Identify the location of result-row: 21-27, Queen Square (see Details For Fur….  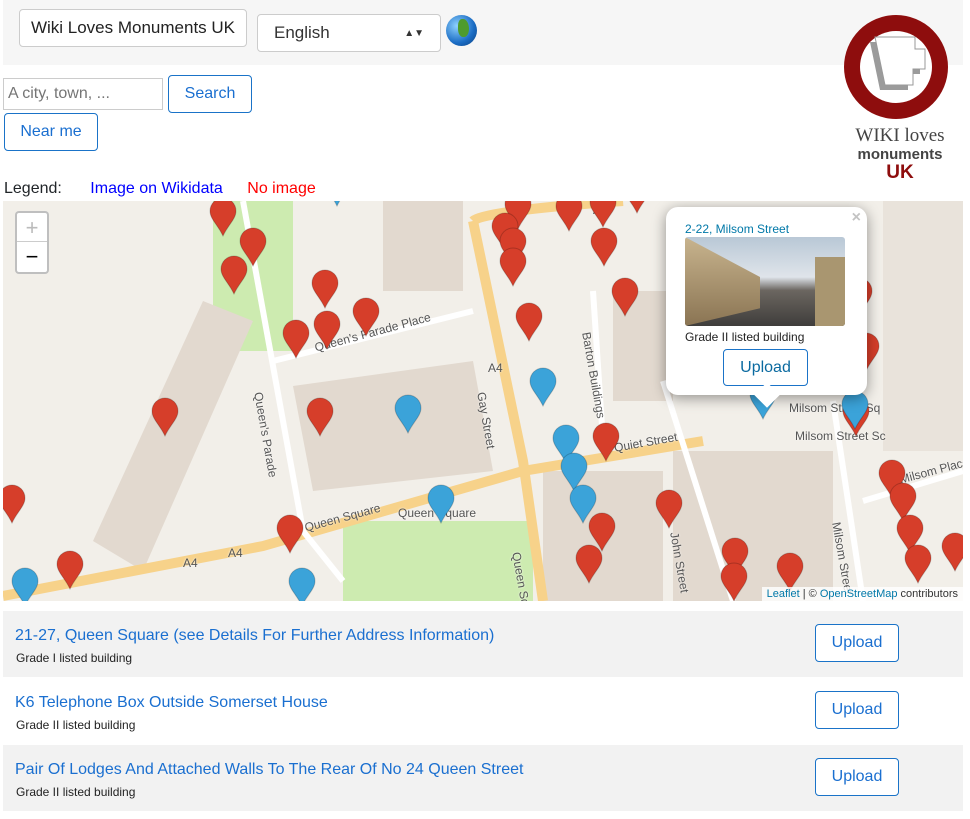
(483, 644).